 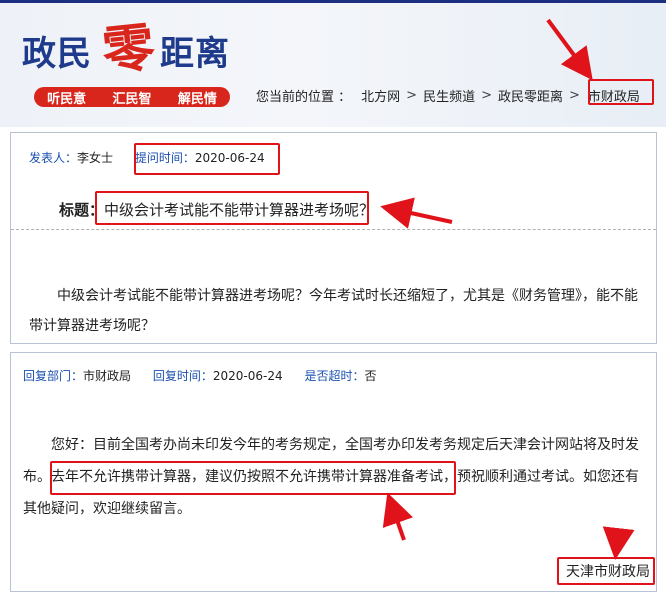 I want to click on highlight-box-reply-highlight, so click(x=253, y=478).